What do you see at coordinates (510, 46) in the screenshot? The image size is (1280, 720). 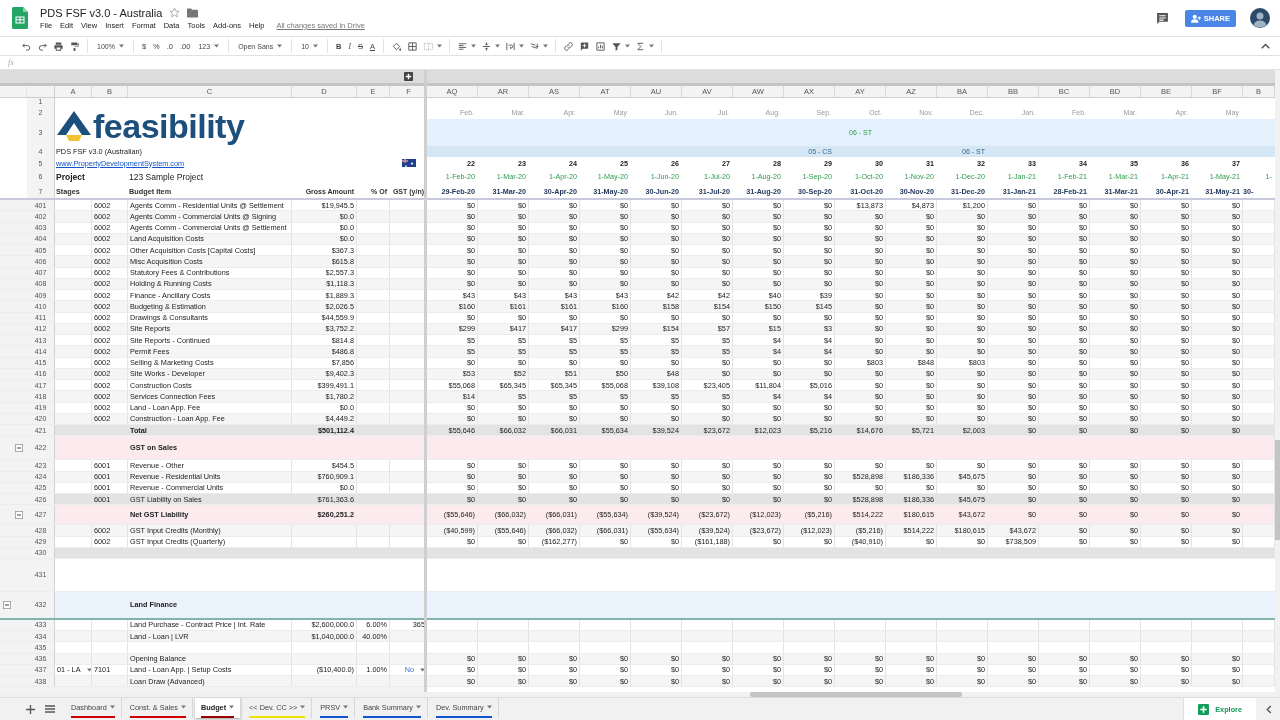 I see `text-wrap-icon` at bounding box center [510, 46].